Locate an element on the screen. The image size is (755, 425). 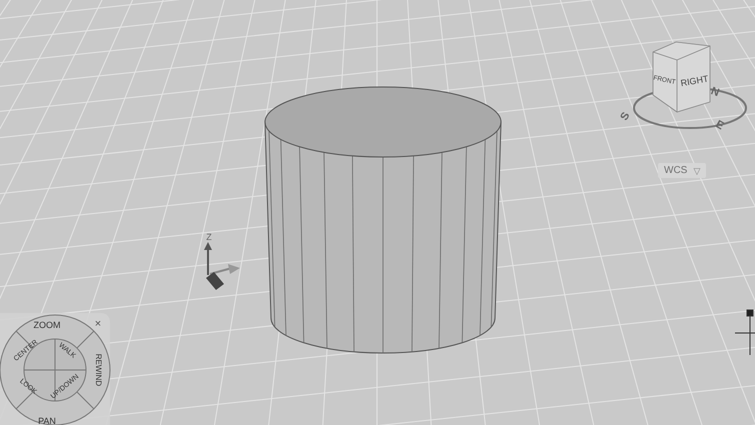
wheel-wedge-label: REWIND is located at coordinates (98, 370).